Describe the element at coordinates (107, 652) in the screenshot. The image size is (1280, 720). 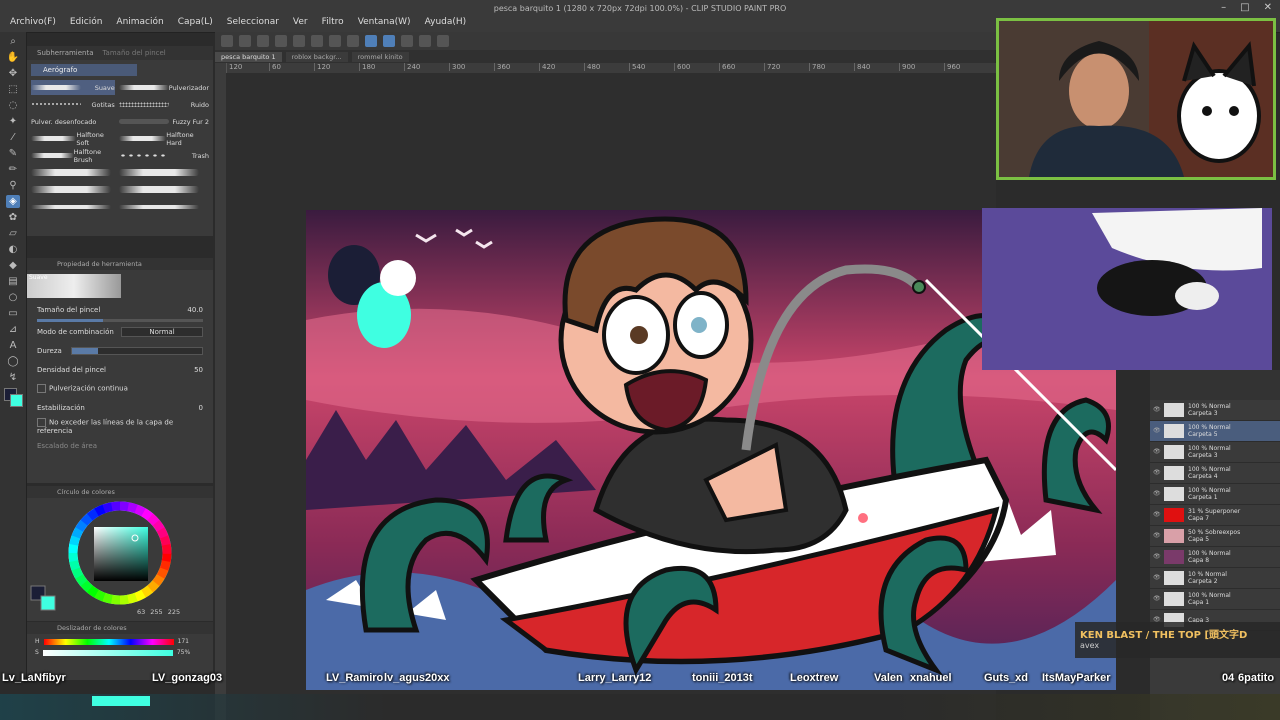
I see `saturation-slider` at that location.